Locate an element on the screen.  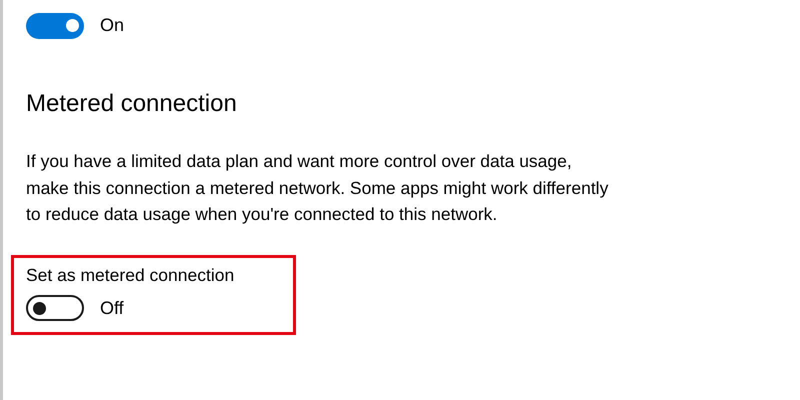
toggle-state-text: Off is located at coordinates (112, 308).